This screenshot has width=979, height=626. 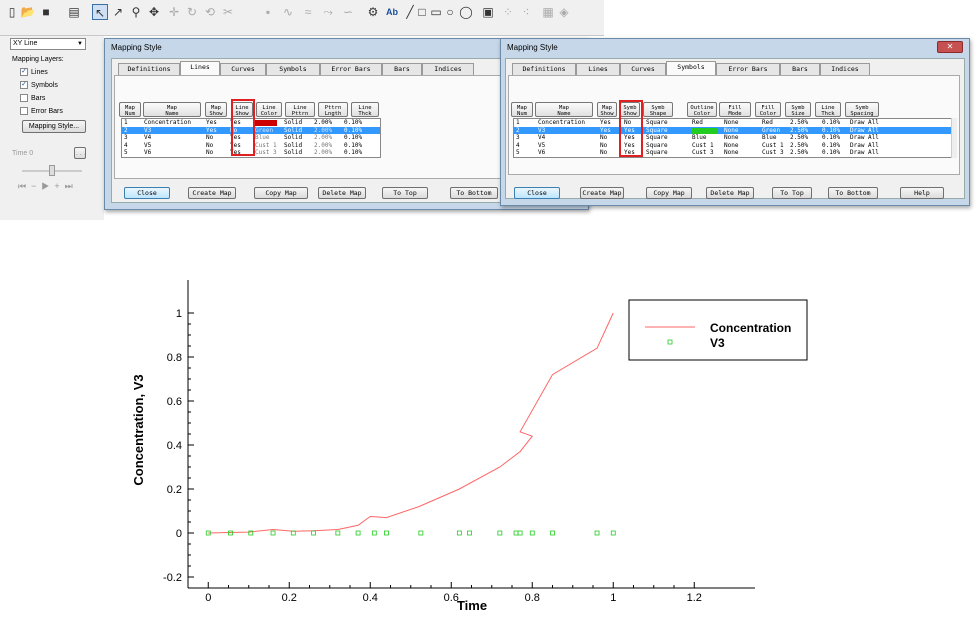 I want to click on grid-icon: ⁘, so click(x=508, y=12).